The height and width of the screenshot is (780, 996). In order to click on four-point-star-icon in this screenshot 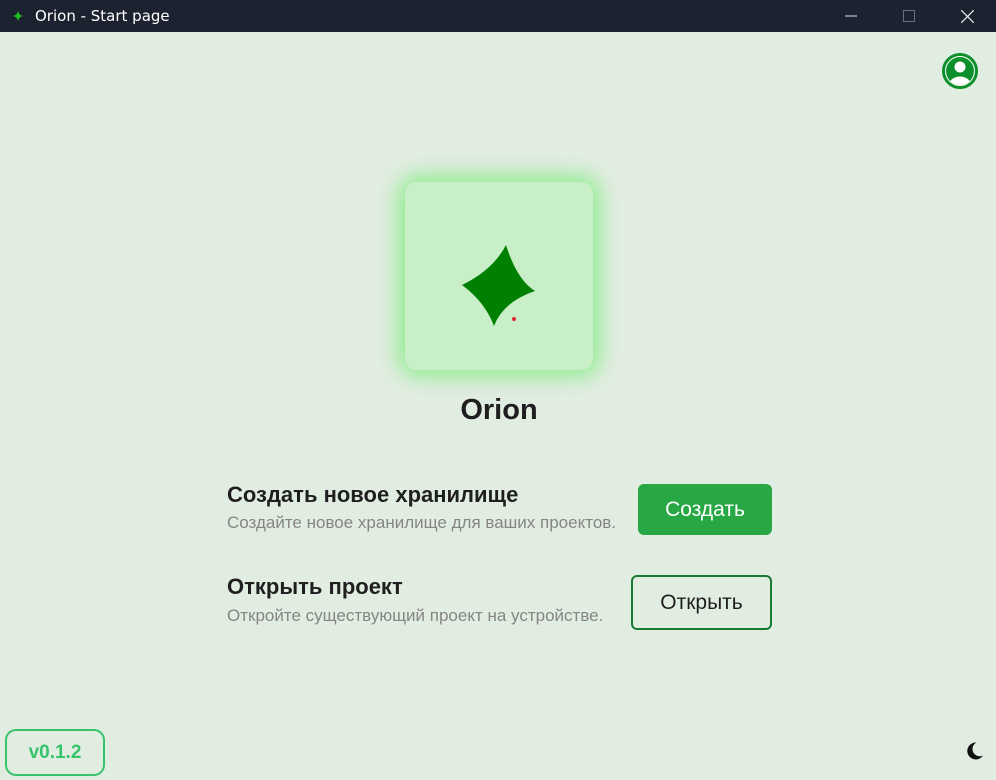, I will do `click(498, 285)`.